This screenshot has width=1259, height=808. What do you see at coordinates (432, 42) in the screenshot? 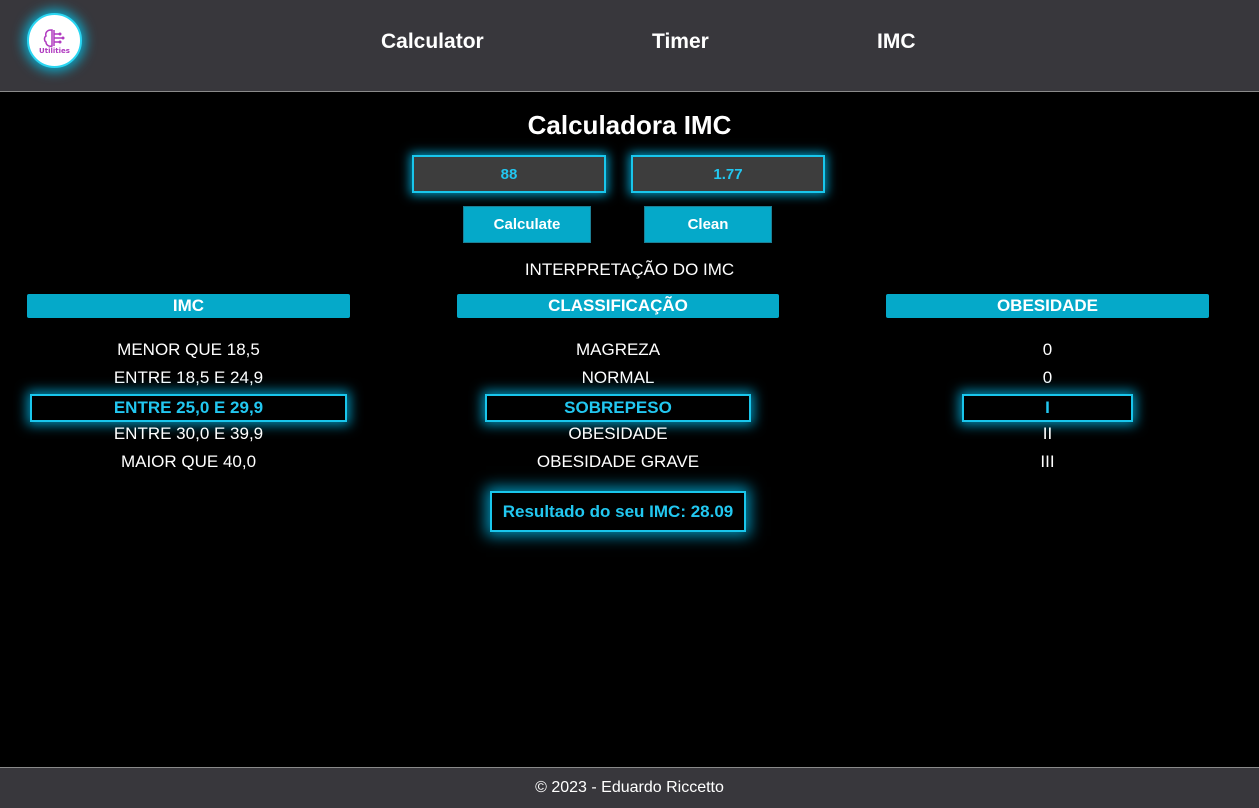
I see `nav-calculator: Calculator` at bounding box center [432, 42].